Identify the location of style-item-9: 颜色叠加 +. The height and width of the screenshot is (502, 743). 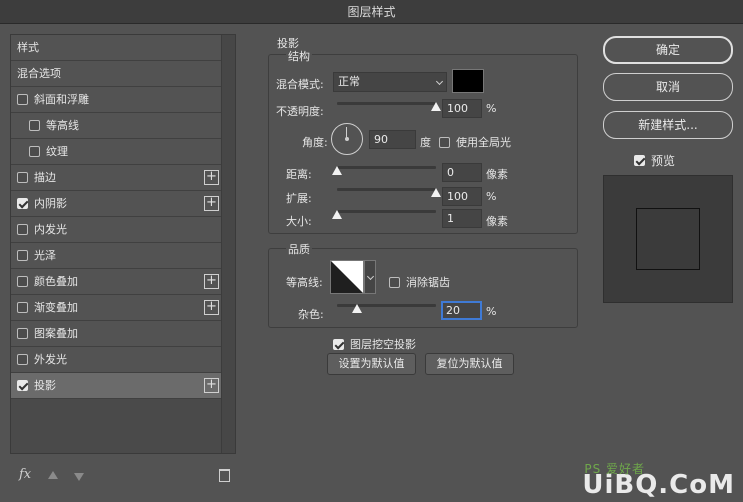
(117, 282).